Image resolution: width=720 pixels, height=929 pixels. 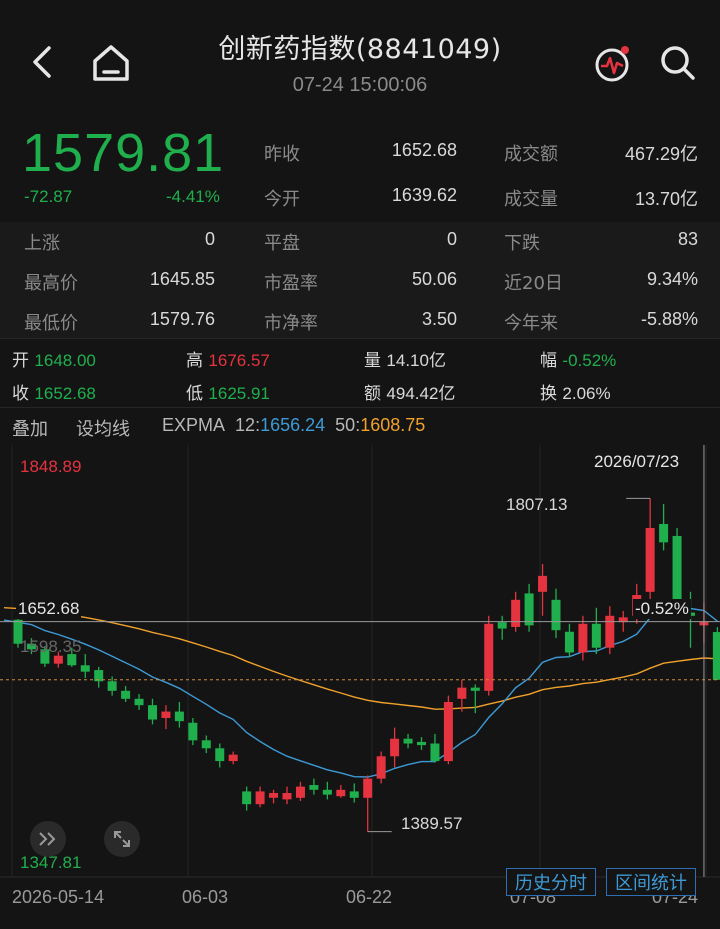 What do you see at coordinates (282, 243) in the screenshot?
I see `flat-count-label: 平盘` at bounding box center [282, 243].